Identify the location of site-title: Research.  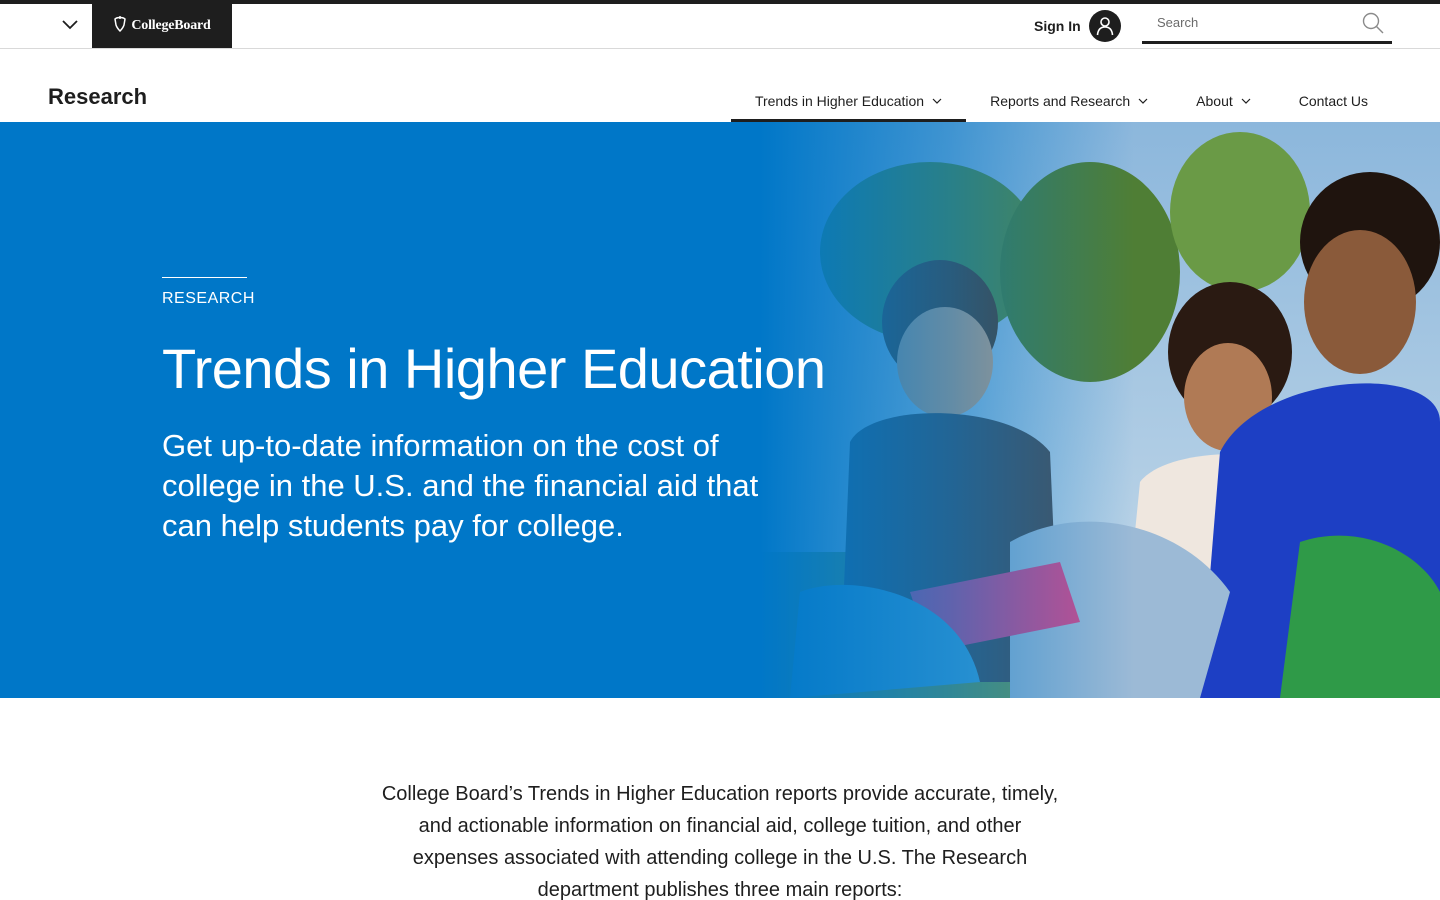
(97, 97).